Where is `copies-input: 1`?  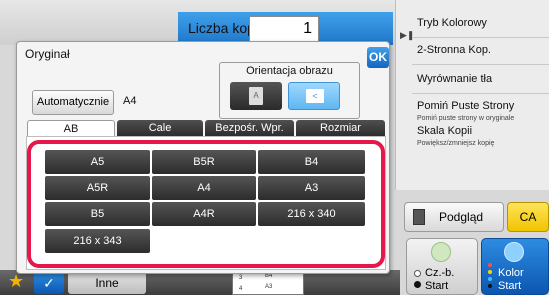 copies-input: 1 is located at coordinates (284, 29).